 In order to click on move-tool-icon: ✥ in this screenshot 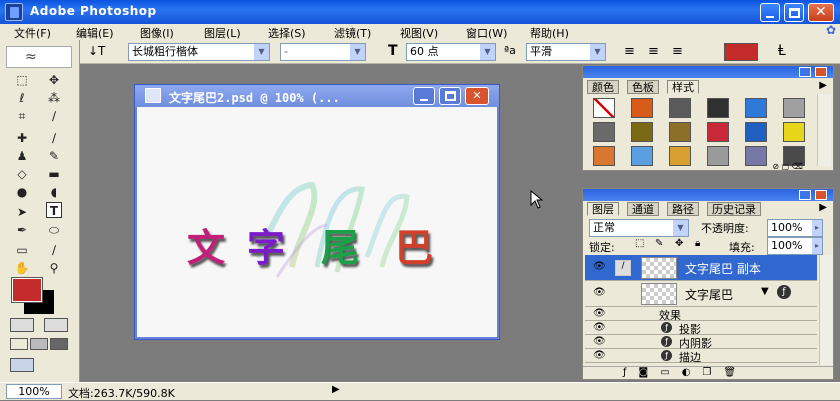, I will do `click(54, 80)`.